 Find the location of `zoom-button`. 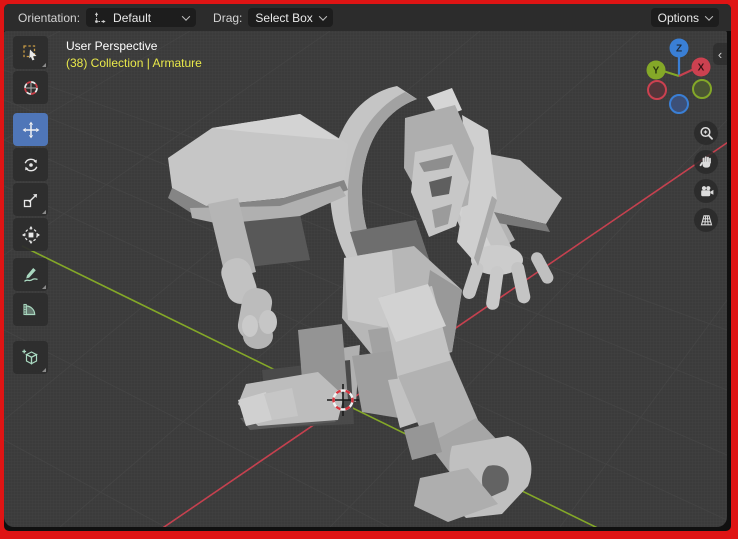

zoom-button is located at coordinates (706, 133).